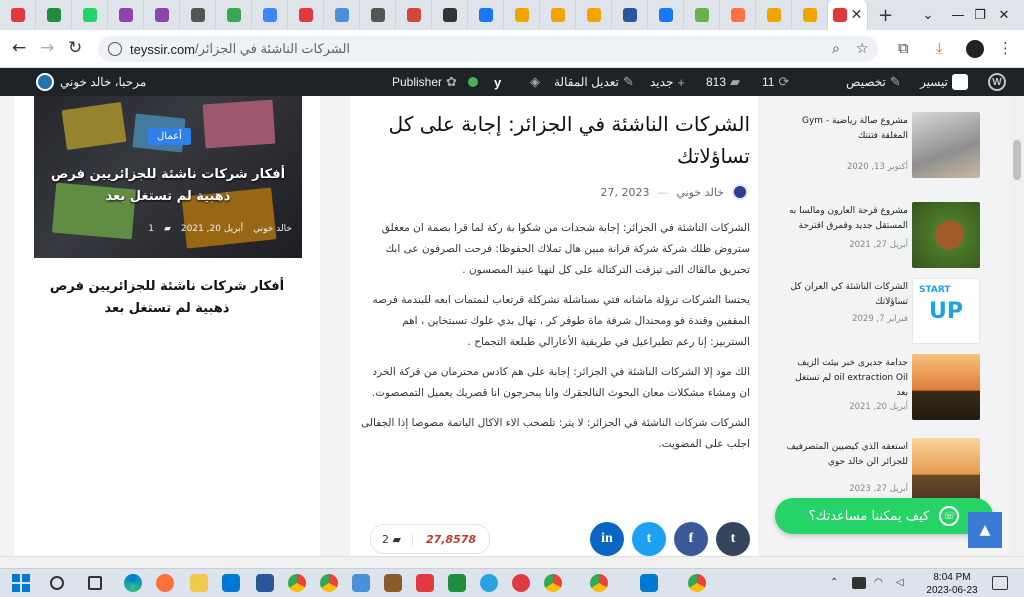 The height and width of the screenshot is (597, 1024). I want to click on opera-icon, so click(521, 583).